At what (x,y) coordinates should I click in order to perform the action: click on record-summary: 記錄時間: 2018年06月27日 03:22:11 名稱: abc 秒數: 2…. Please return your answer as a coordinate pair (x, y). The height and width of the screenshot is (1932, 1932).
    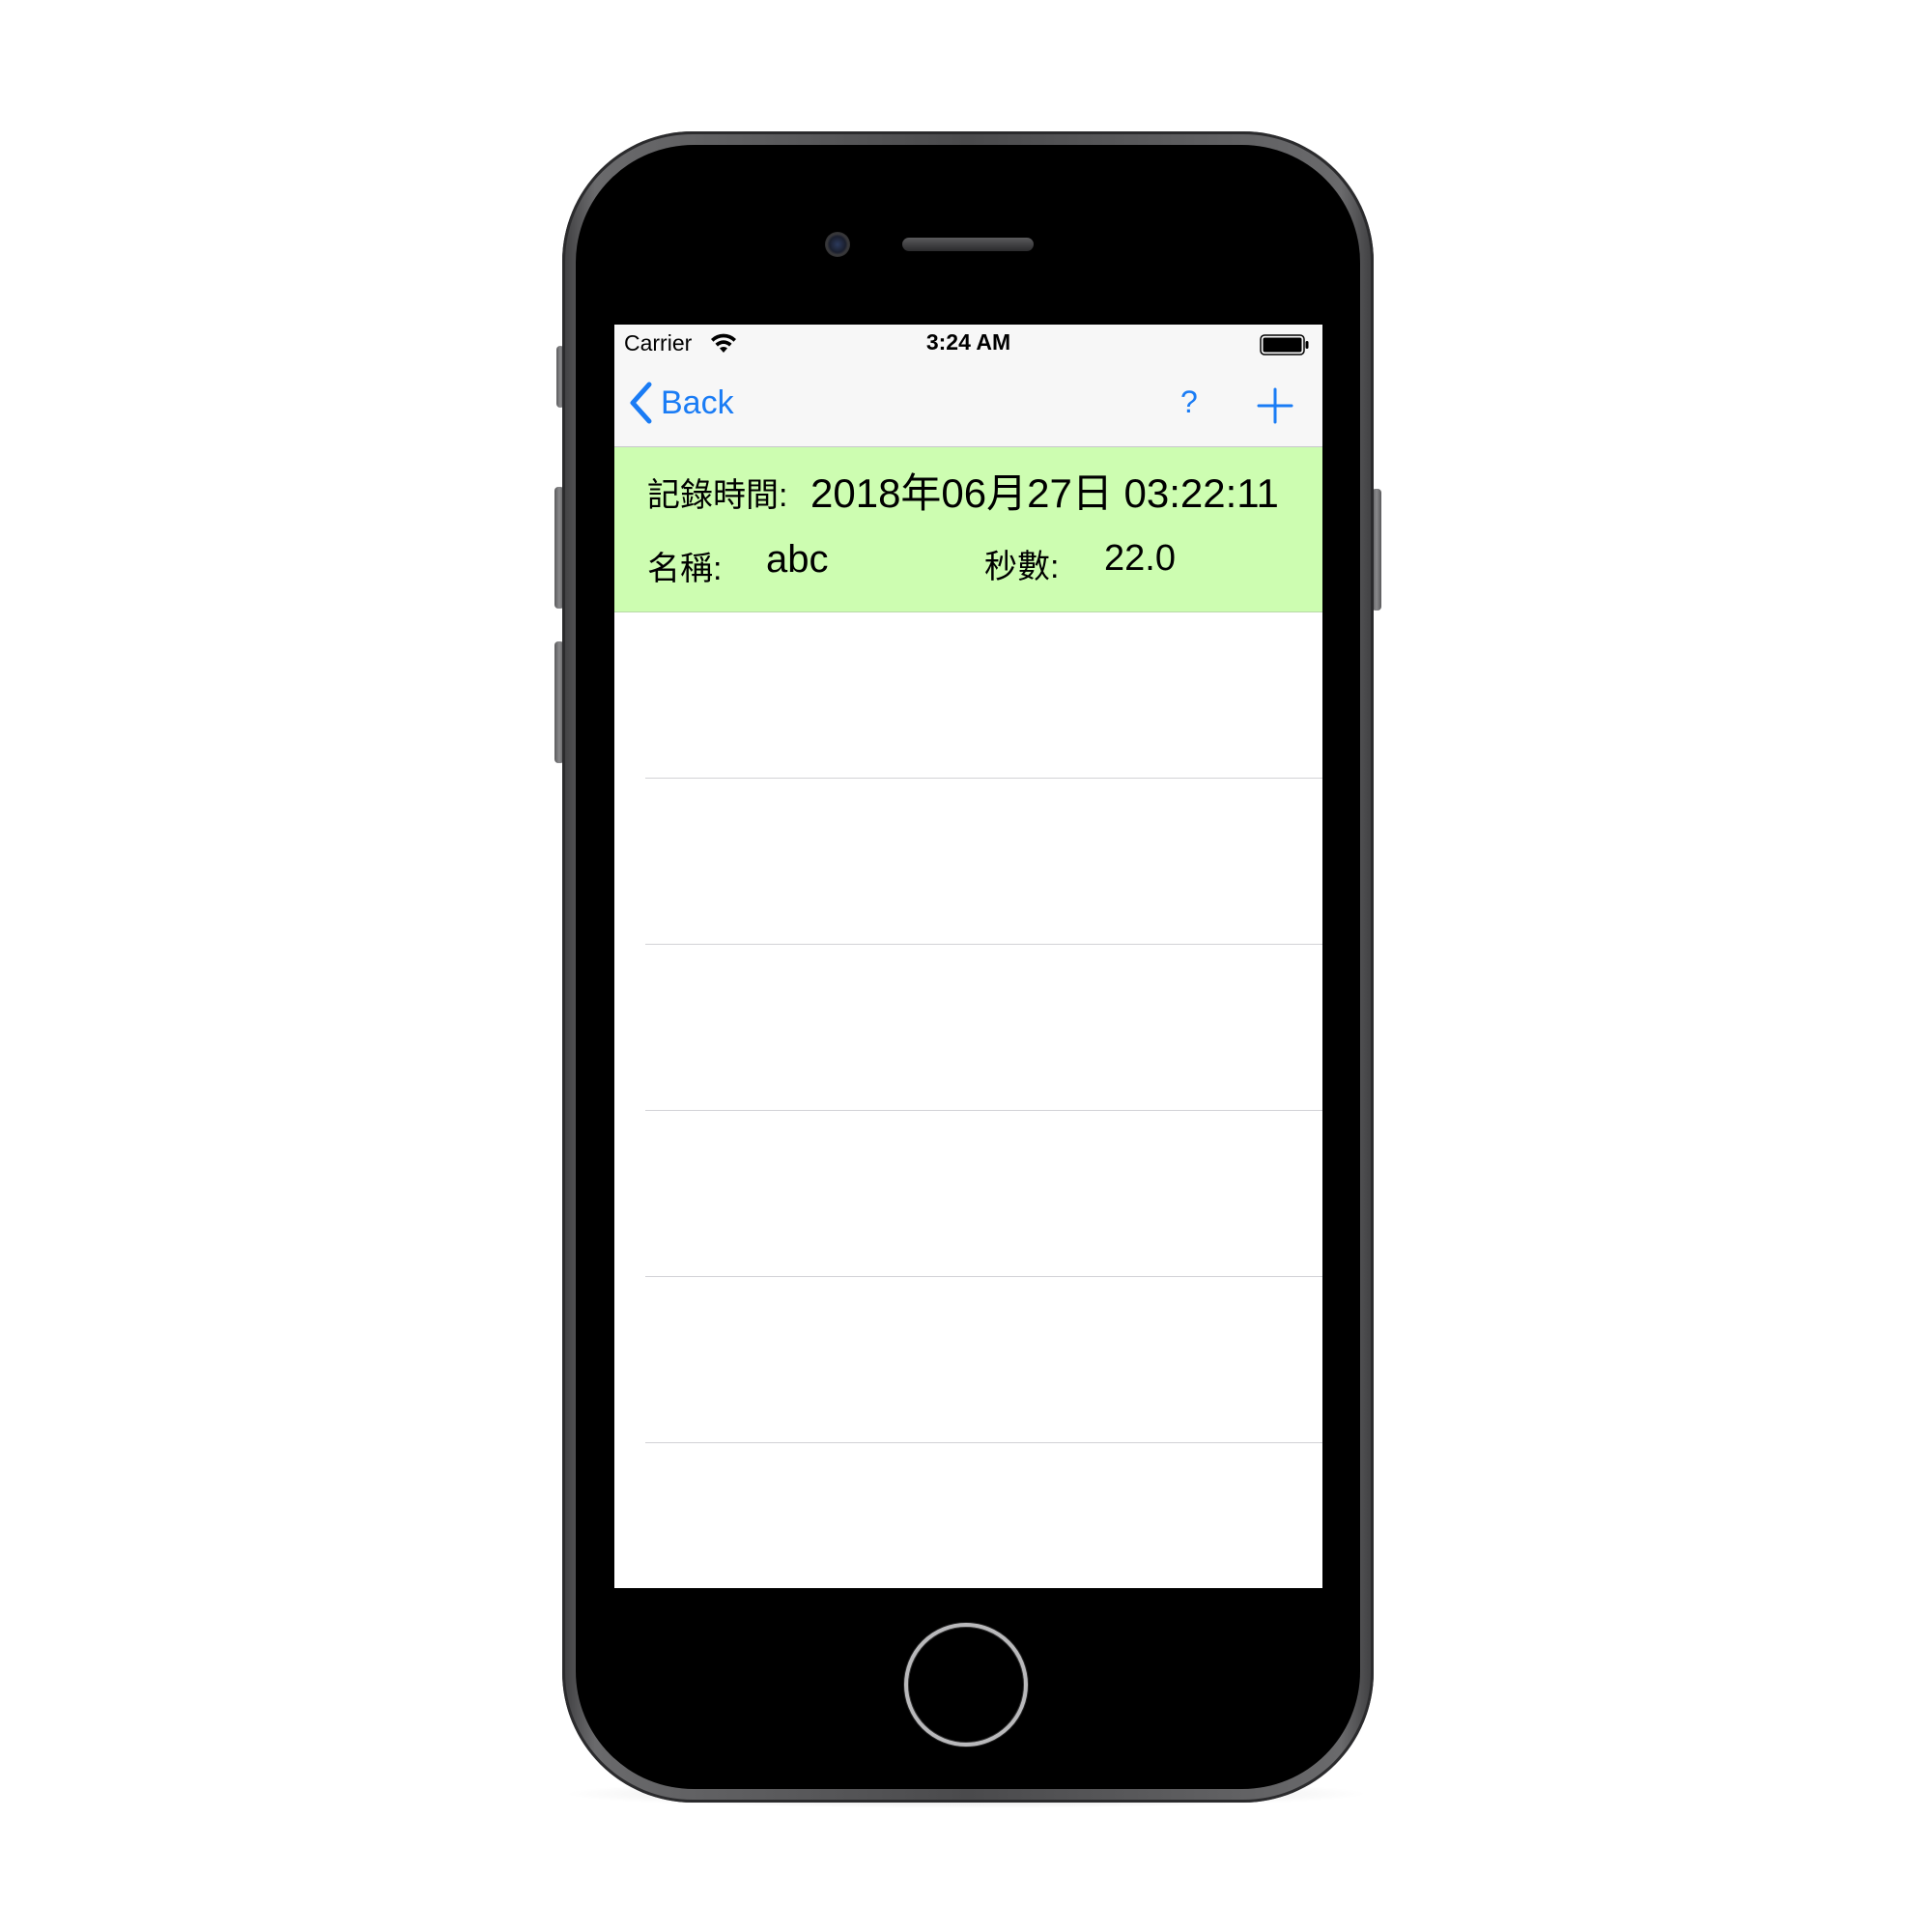
    Looking at the image, I should click on (968, 529).